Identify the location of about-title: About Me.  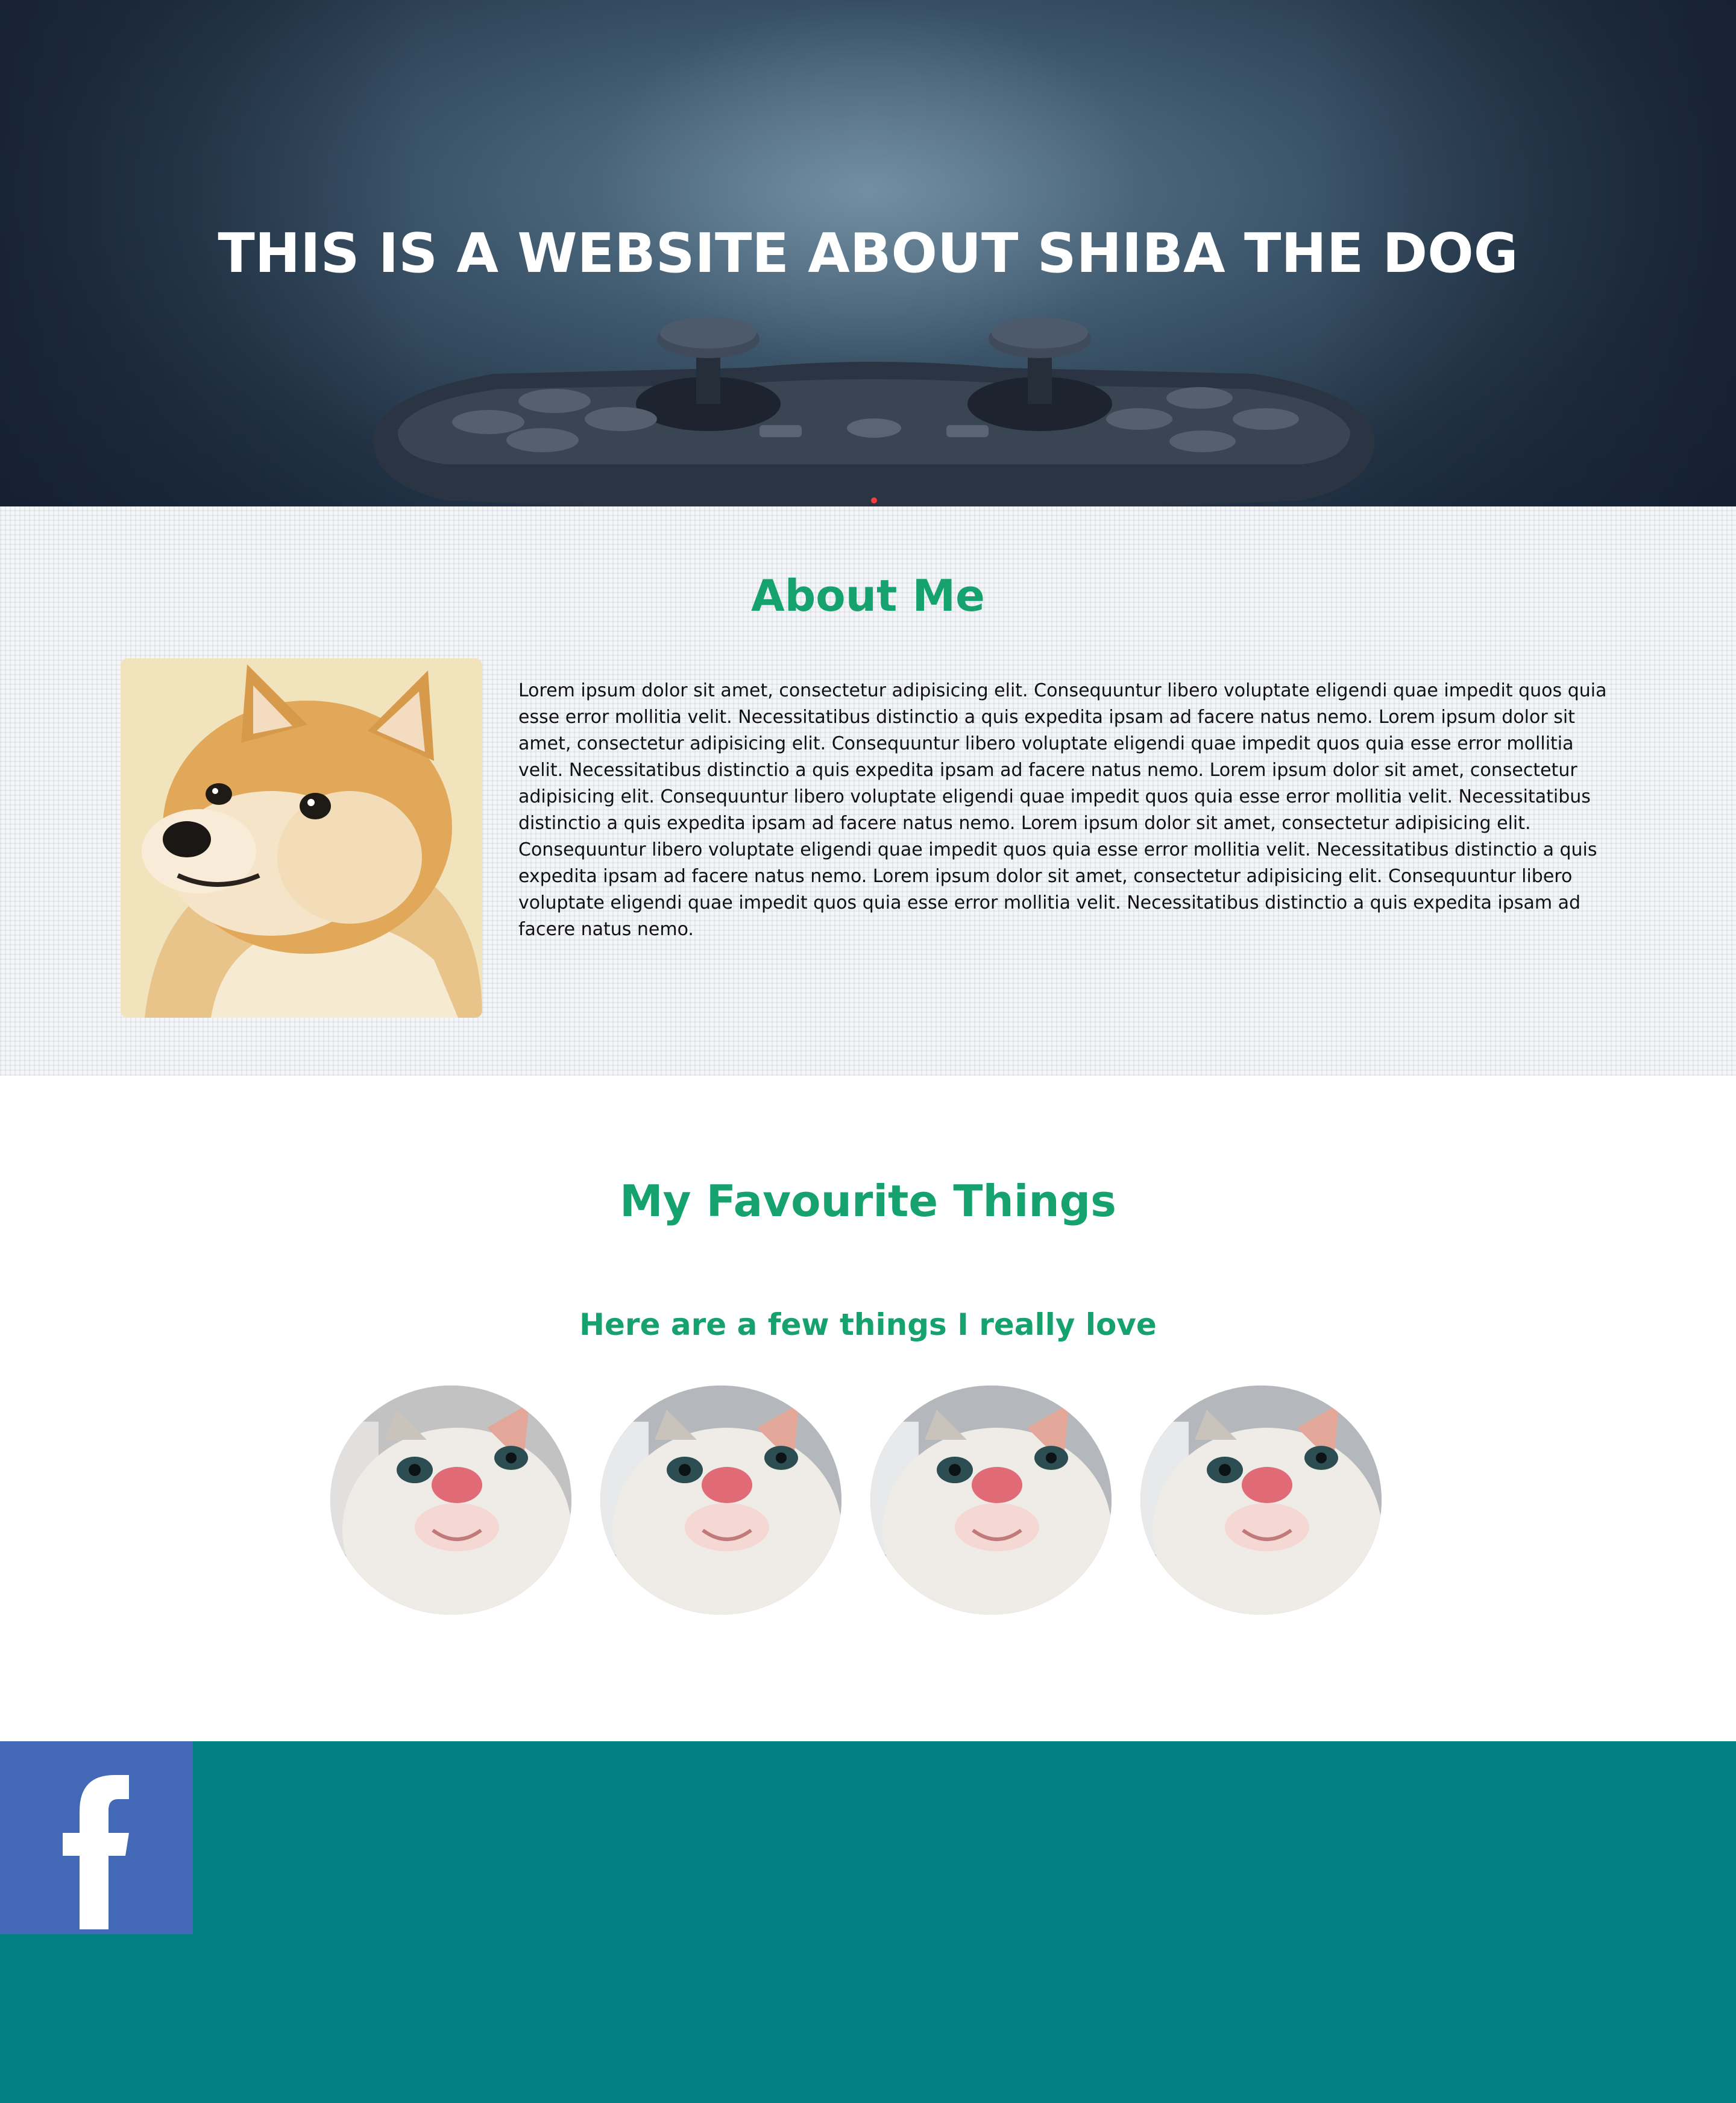
(868, 595).